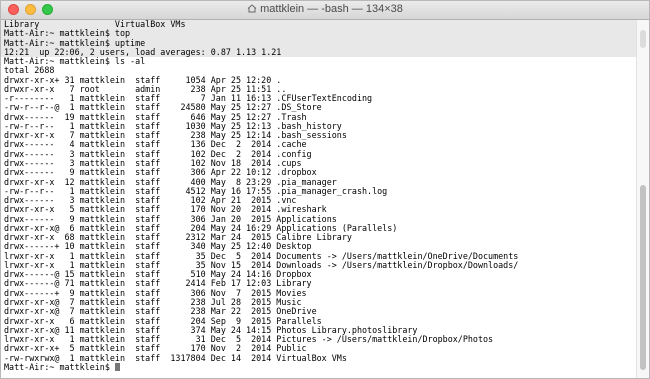 This screenshot has width=650, height=379. What do you see at coordinates (331, 9) in the screenshot?
I see `window-title: mattklein — -bash — 134×38` at bounding box center [331, 9].